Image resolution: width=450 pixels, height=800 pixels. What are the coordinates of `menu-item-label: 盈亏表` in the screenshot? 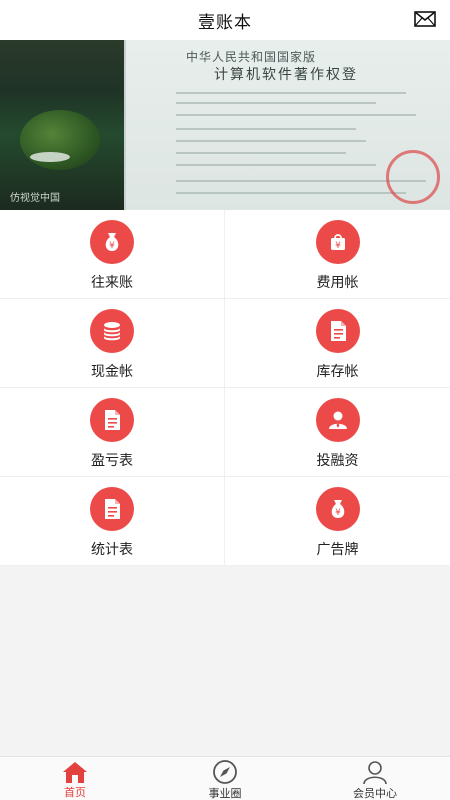 It's located at (112, 461).